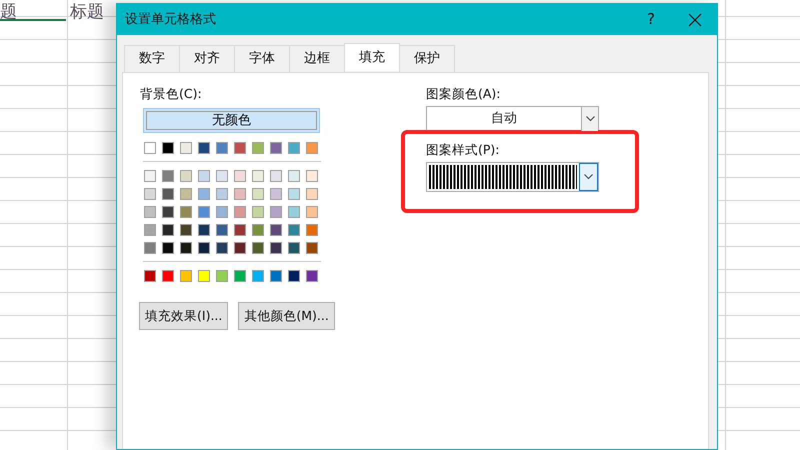 This screenshot has height=450, width=800. I want to click on pattern-style-dropdown, so click(512, 177).